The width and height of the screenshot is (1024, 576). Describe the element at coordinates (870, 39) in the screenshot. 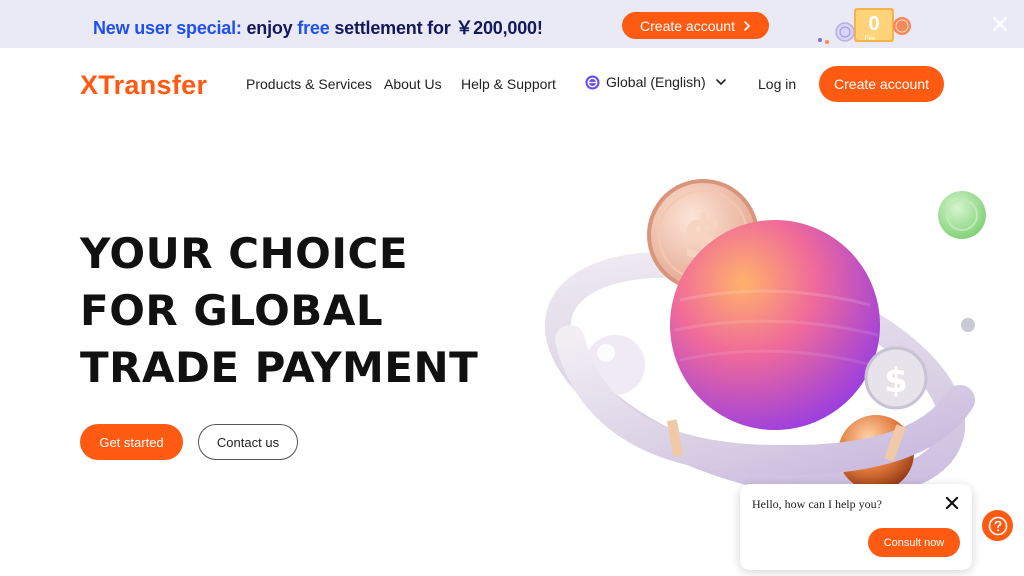

I see `badge-text: Fee` at that location.